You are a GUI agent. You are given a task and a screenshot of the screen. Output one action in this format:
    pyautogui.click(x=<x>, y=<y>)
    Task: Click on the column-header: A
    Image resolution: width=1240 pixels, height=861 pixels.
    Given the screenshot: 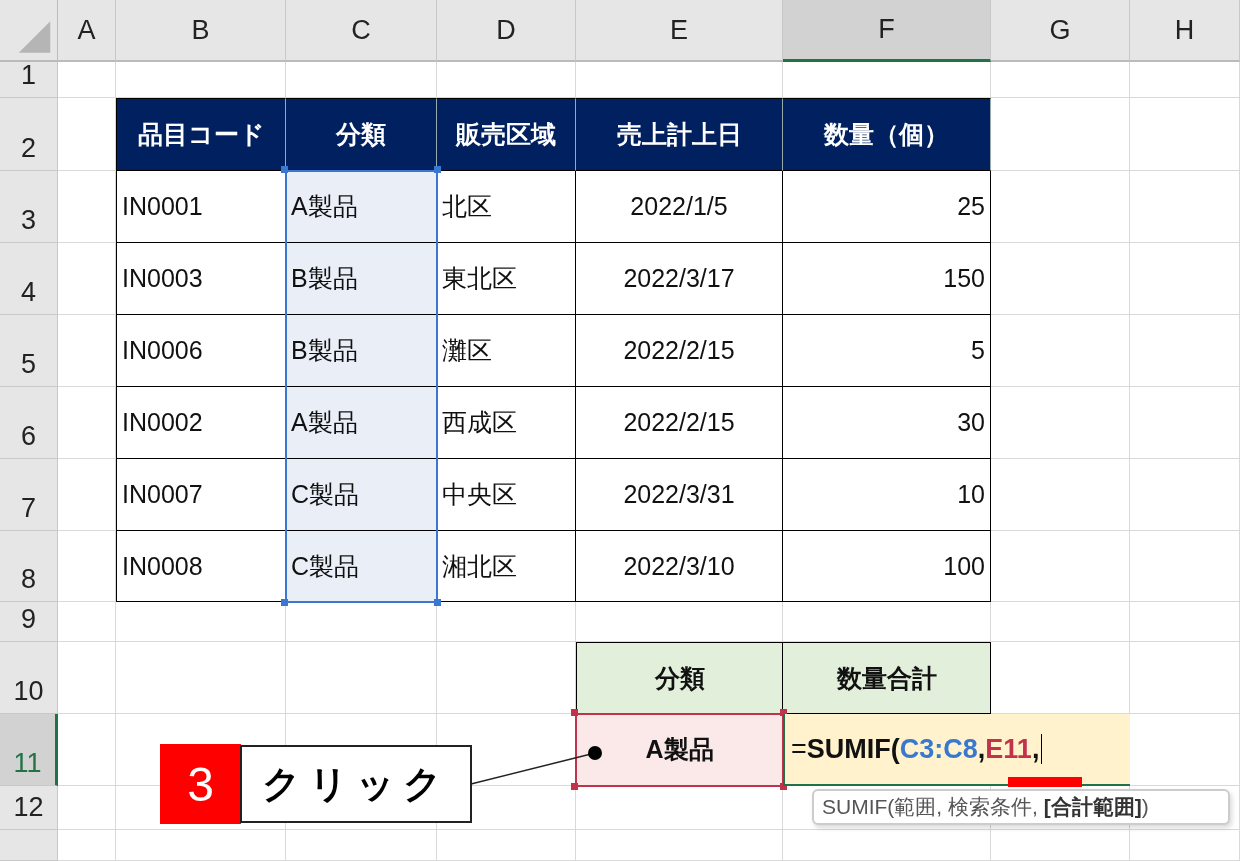 What is the action you would take?
    pyautogui.click(x=87, y=31)
    